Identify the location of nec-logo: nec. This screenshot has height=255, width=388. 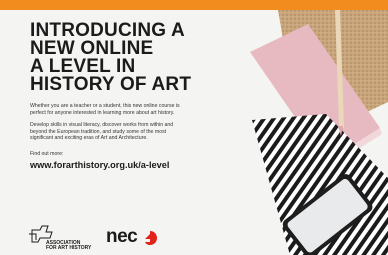
(136, 239).